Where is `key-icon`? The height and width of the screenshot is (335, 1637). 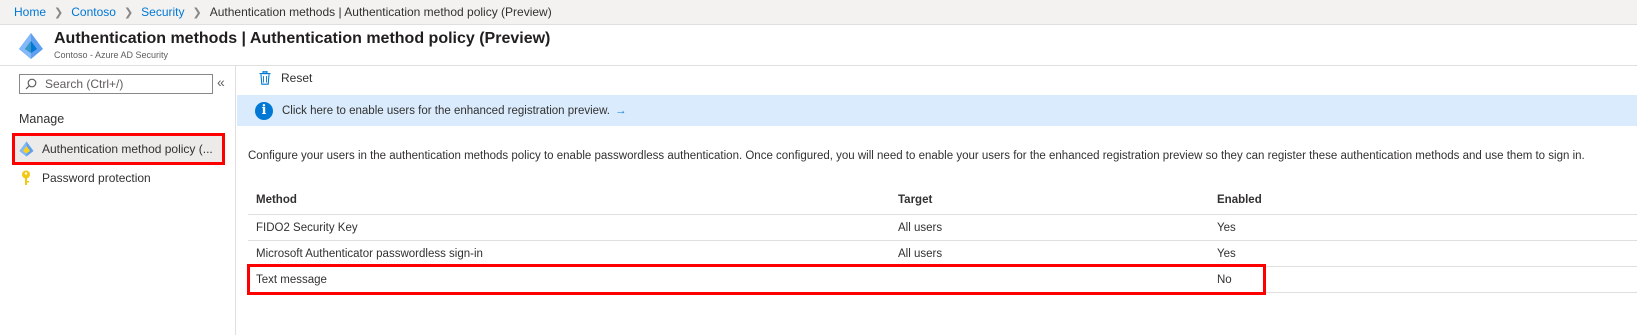 key-icon is located at coordinates (26, 178).